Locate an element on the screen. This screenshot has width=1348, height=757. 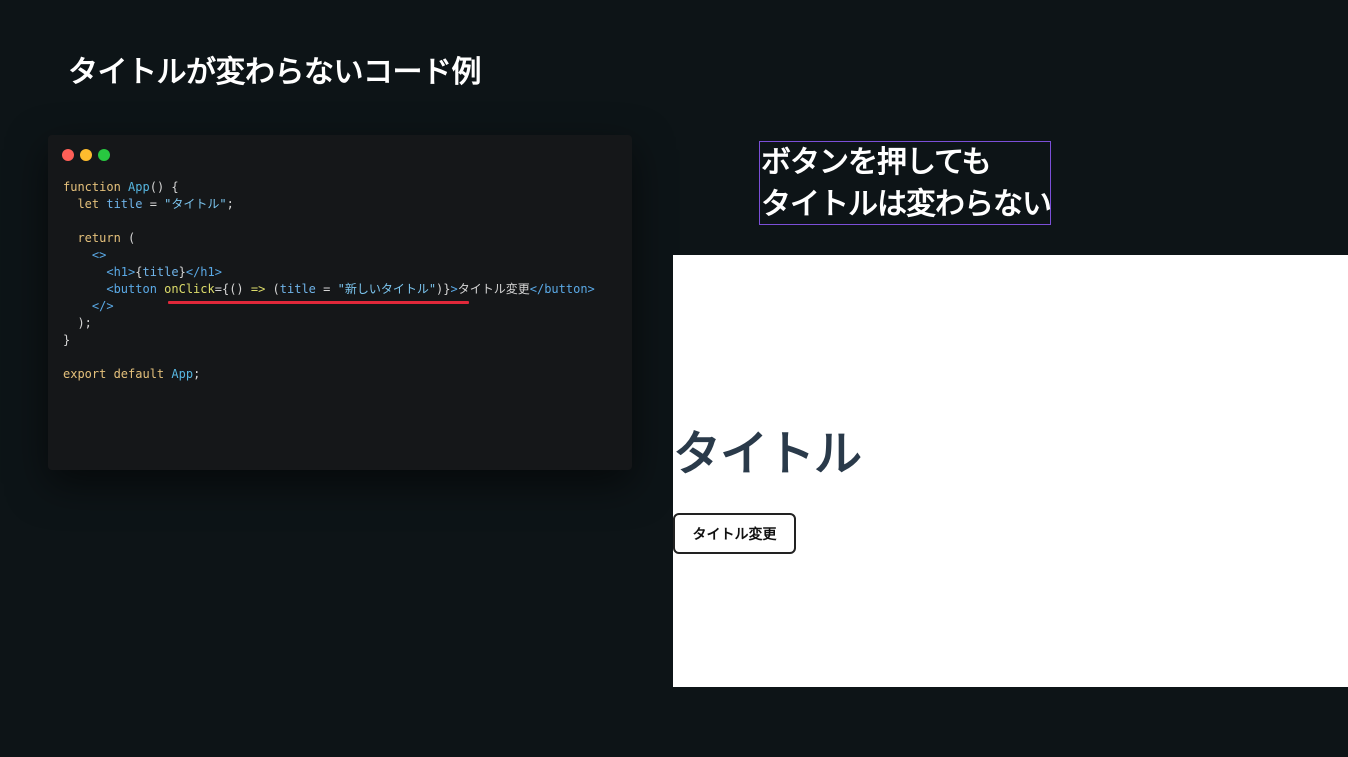
preview-heading: タイトル is located at coordinates (767, 454).